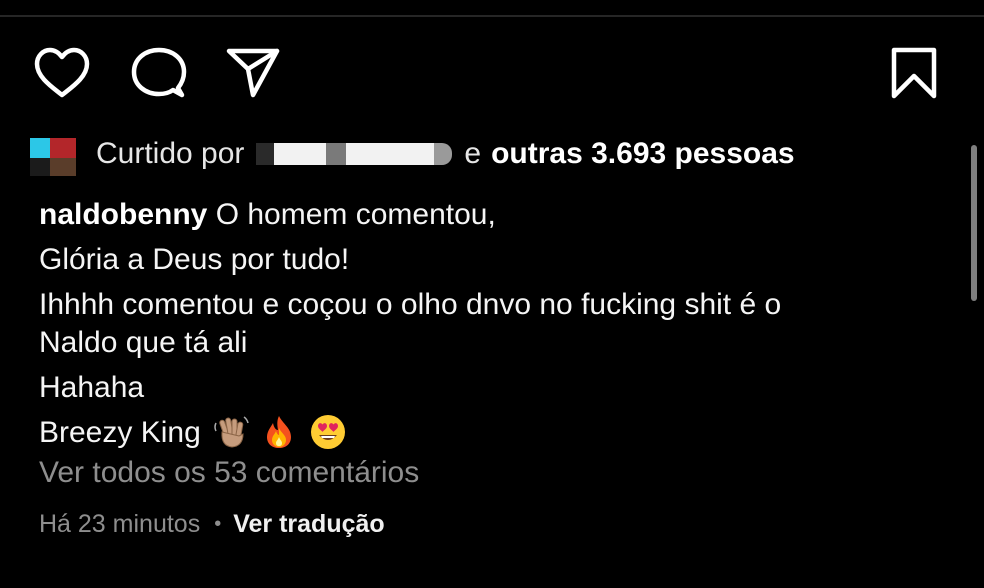 The height and width of the screenshot is (588, 984). I want to click on caption-text: Breezy King, so click(120, 432).